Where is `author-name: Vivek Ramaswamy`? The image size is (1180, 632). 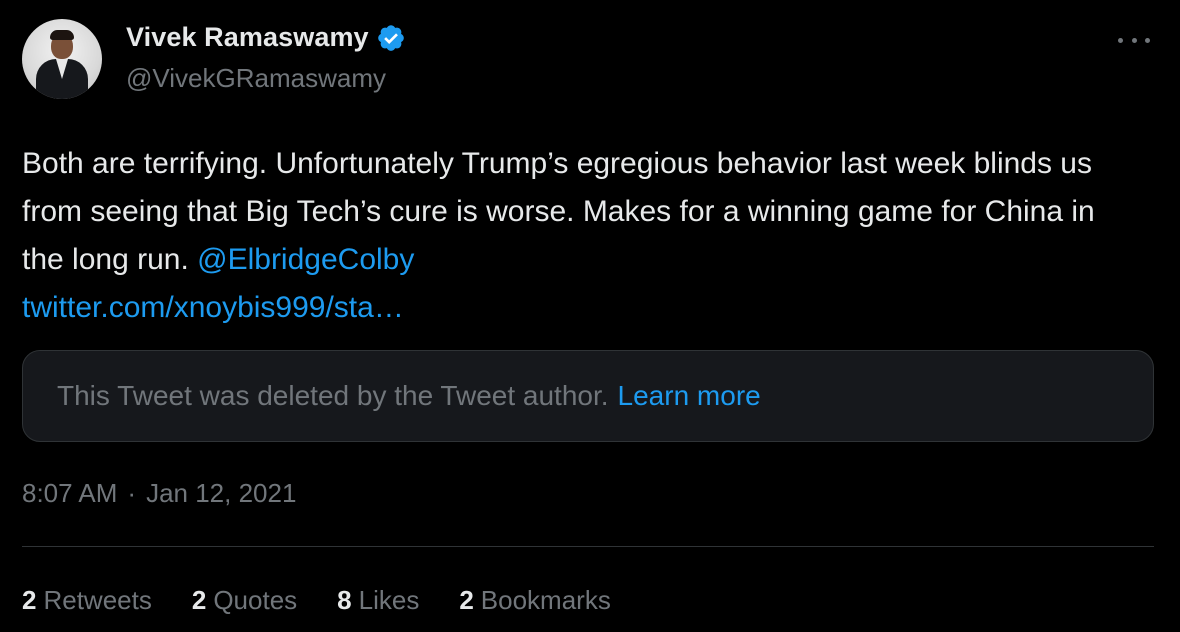 author-name: Vivek Ramaswamy is located at coordinates (247, 37).